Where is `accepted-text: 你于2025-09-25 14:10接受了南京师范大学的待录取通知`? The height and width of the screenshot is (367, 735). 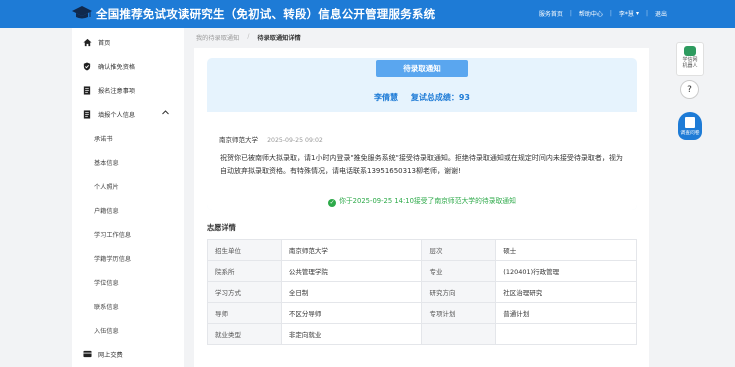
accepted-text: 你于2025-09-25 14:10接受了南京师范大学的待录取通知 is located at coordinates (427, 201).